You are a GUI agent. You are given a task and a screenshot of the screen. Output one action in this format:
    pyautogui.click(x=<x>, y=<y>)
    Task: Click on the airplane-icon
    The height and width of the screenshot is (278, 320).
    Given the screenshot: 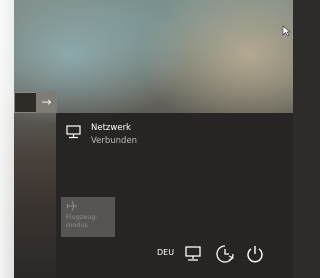 What is the action you would take?
    pyautogui.click(x=71, y=206)
    